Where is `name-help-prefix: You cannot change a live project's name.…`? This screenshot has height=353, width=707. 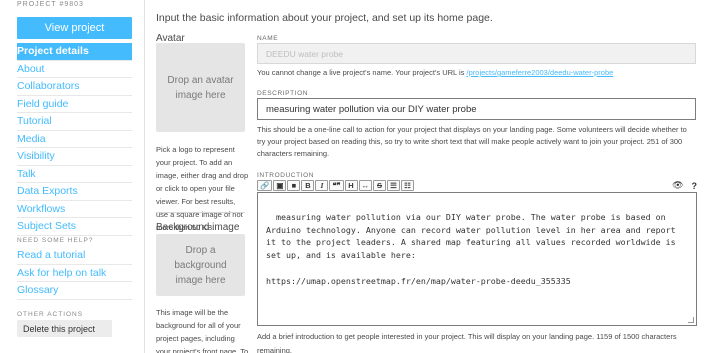
name-help-prefix: You cannot change a live project's name.… is located at coordinates (362, 72).